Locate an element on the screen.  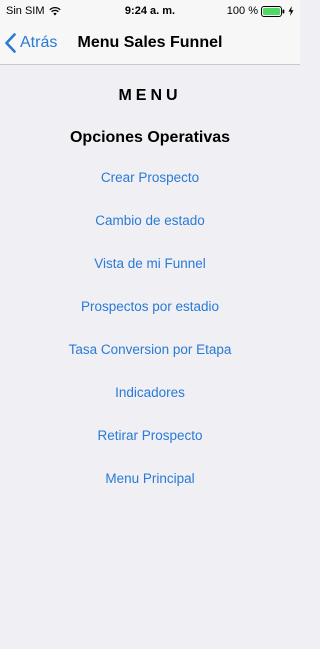
menu-heading: MENU is located at coordinates (150, 95).